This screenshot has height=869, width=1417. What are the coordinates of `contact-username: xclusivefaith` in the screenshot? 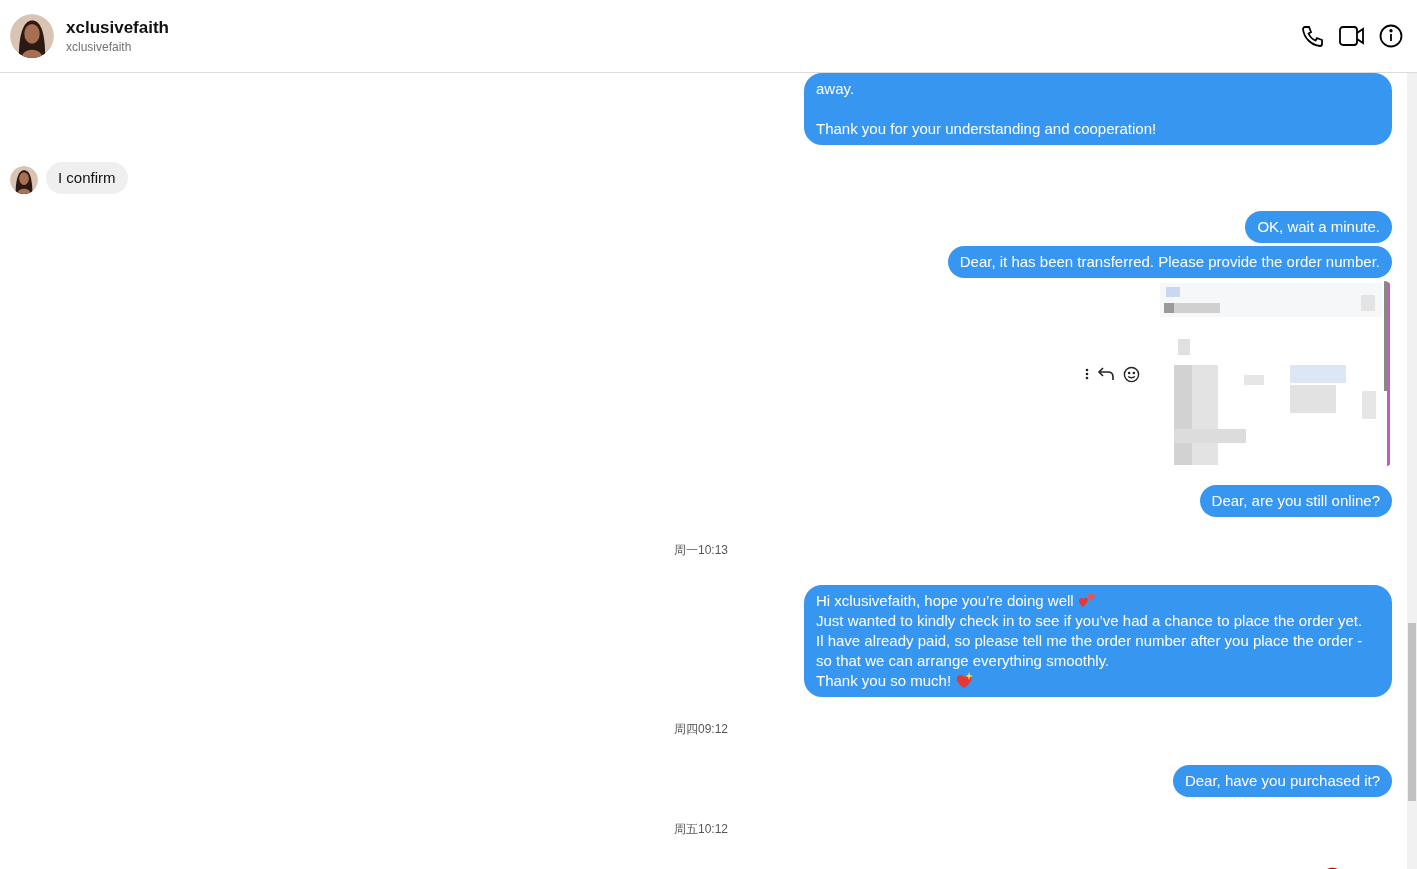 It's located at (99, 47).